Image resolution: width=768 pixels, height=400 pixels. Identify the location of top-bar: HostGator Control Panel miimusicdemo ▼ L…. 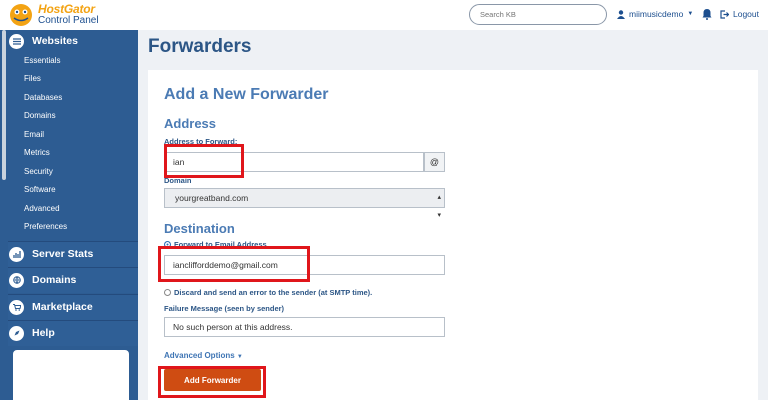
(384, 15).